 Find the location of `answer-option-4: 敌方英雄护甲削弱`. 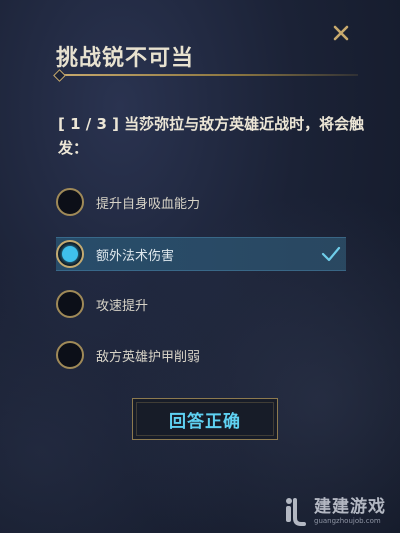

answer-option-4: 敌方英雄护甲削弱 is located at coordinates (201, 355).